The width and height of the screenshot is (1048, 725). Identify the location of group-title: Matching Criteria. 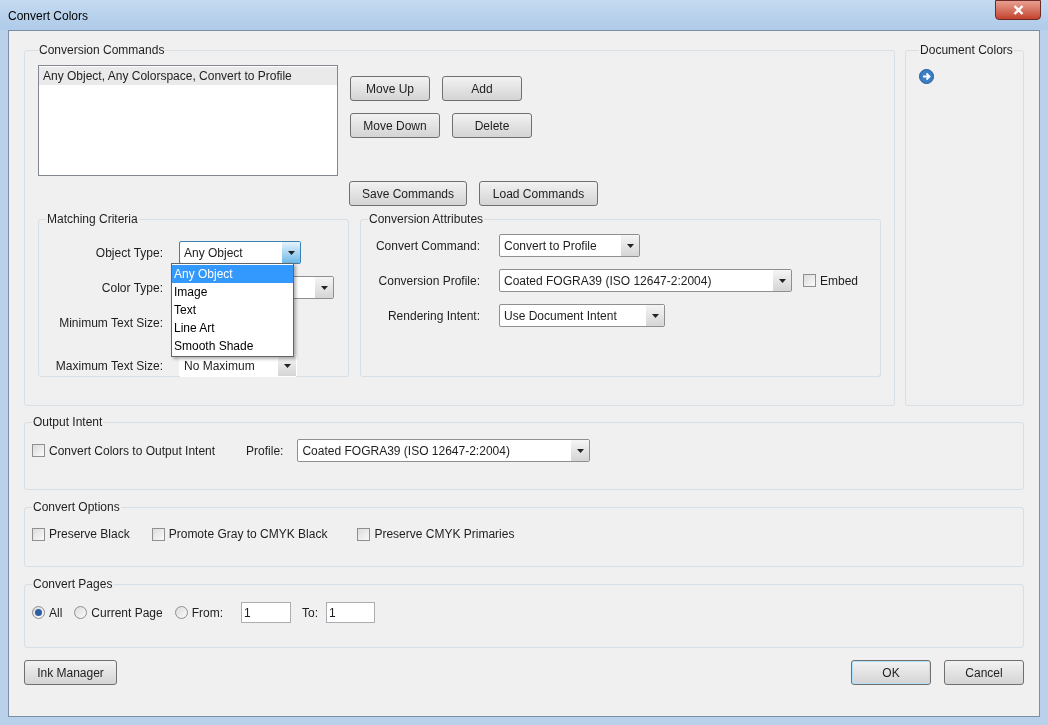
(92, 219).